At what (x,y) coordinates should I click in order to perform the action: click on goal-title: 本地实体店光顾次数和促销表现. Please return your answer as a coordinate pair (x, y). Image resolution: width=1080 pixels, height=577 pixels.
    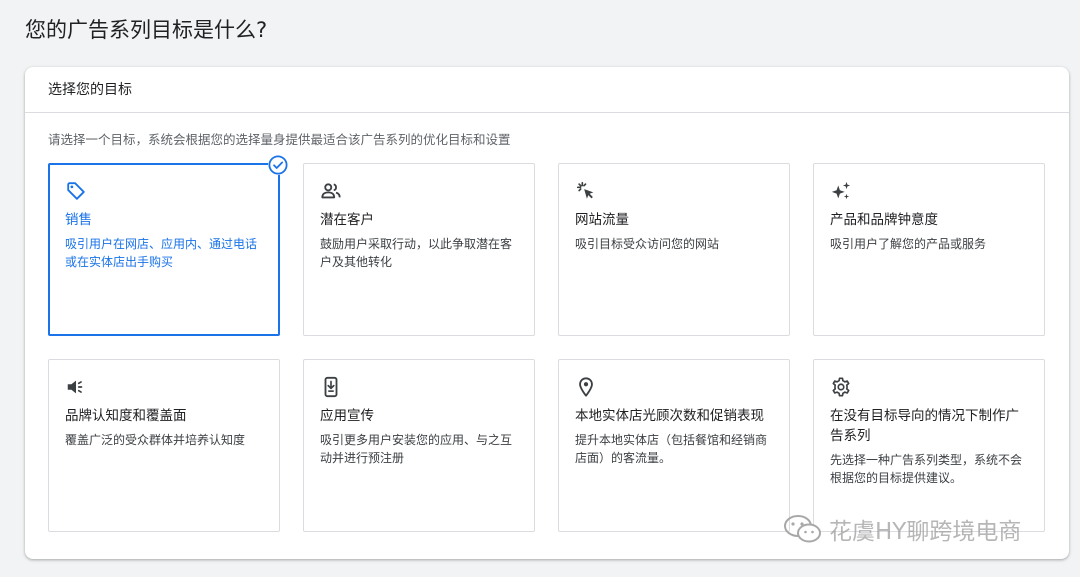
    Looking at the image, I should click on (669, 416).